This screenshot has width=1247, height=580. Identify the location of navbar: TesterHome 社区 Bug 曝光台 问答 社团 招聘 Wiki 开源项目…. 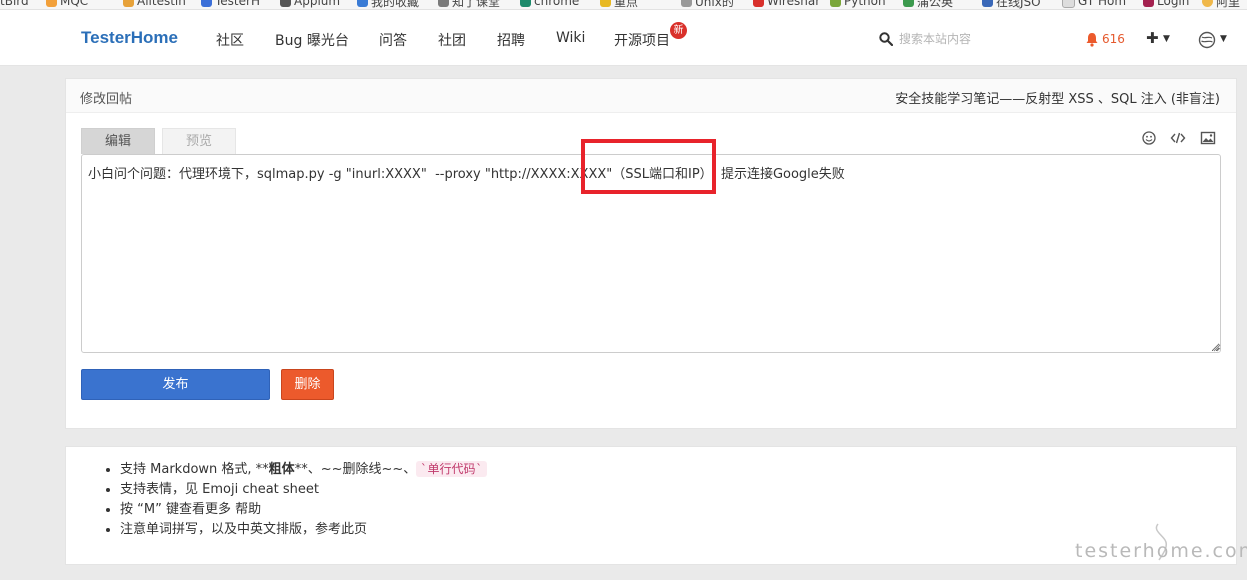
(623, 38).